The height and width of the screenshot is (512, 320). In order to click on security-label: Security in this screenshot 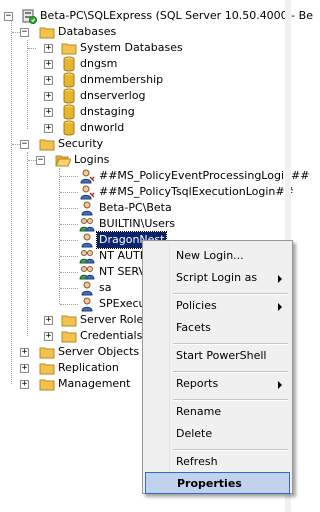, I will do `click(81, 143)`.